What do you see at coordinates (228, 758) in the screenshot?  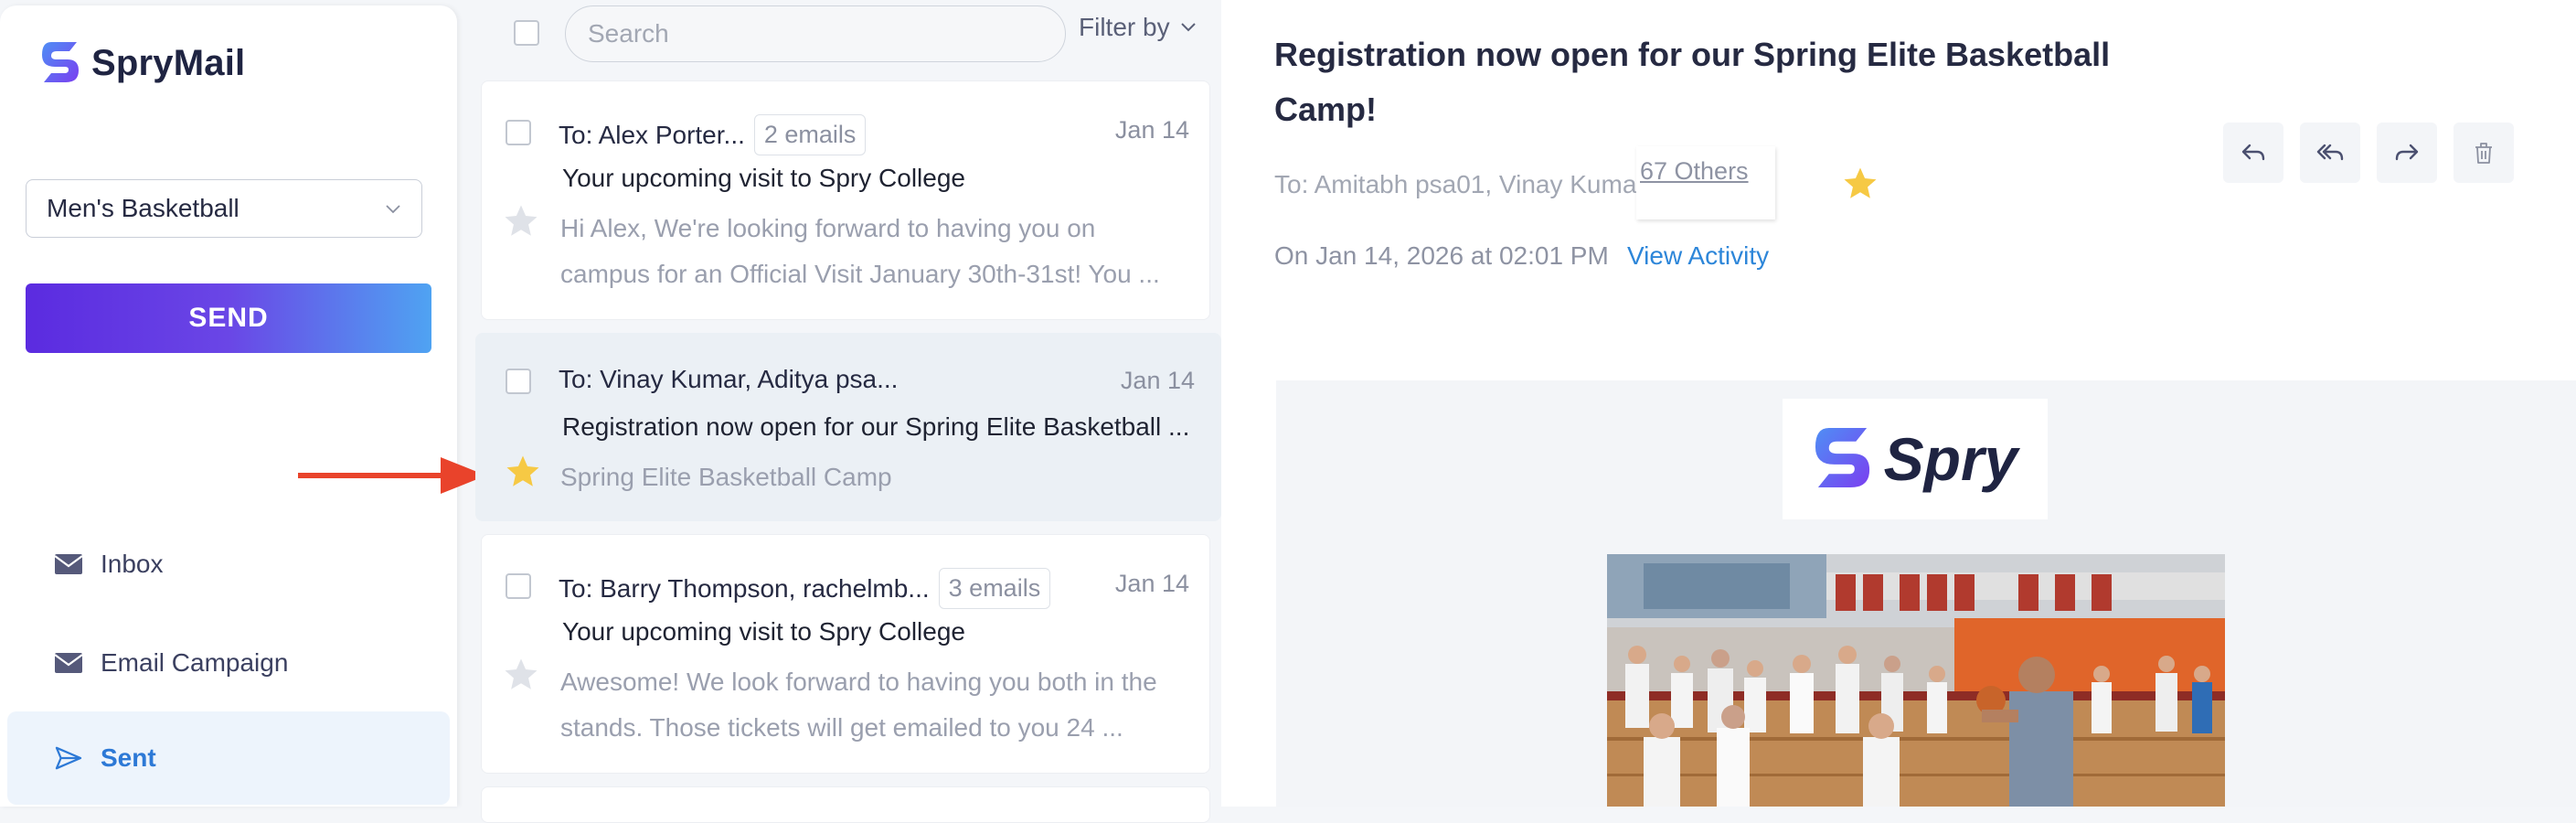 I see `nav-item-sent: Sent` at bounding box center [228, 758].